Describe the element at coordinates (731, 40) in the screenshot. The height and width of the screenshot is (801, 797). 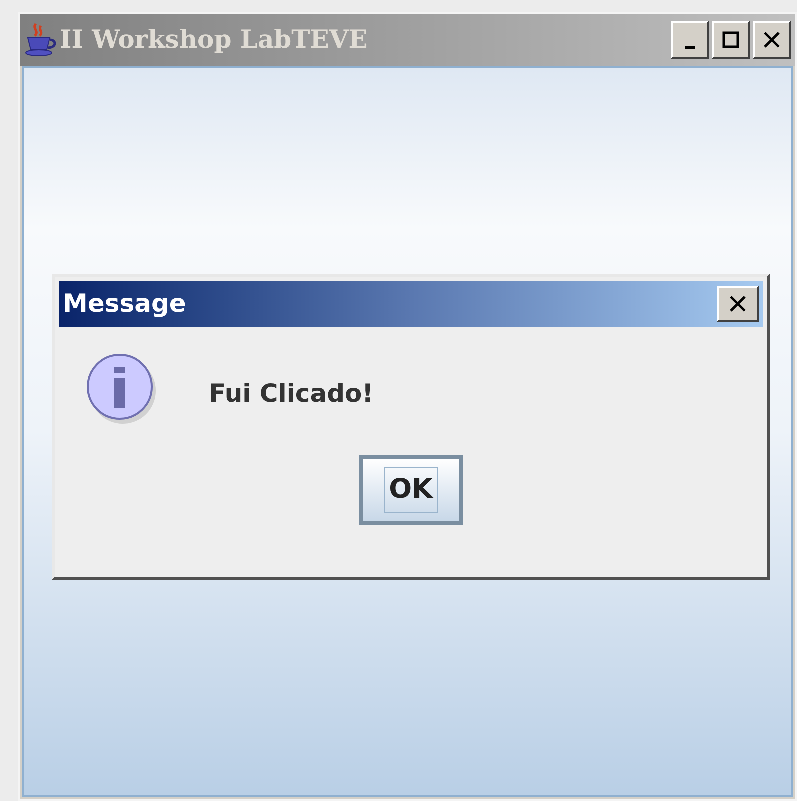
I see `maximize-button` at that location.